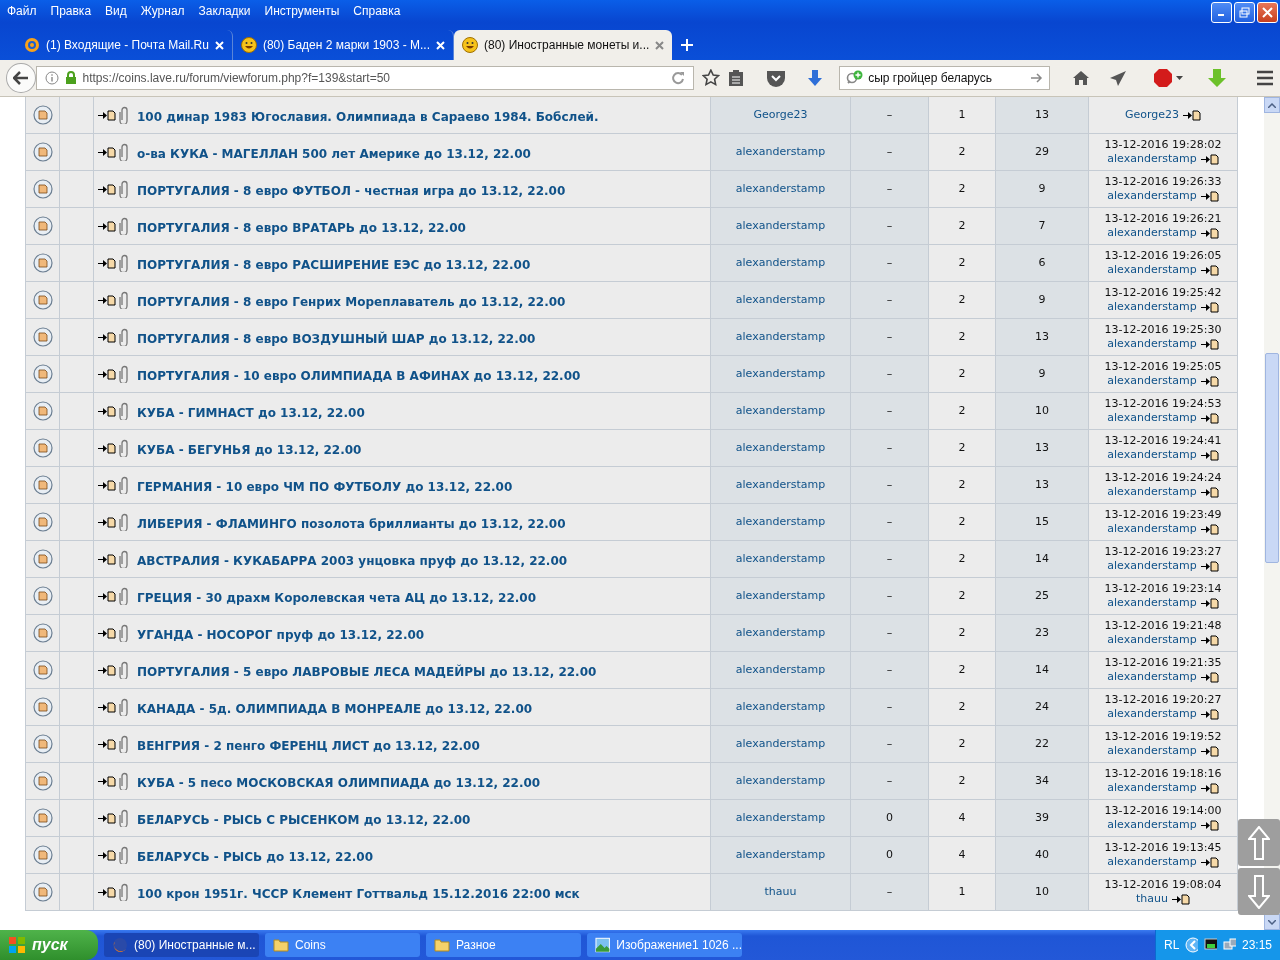 This screenshot has width=1280, height=960. Describe the element at coordinates (71, 11) in the screenshot. I see `menu-item: Правка` at that location.